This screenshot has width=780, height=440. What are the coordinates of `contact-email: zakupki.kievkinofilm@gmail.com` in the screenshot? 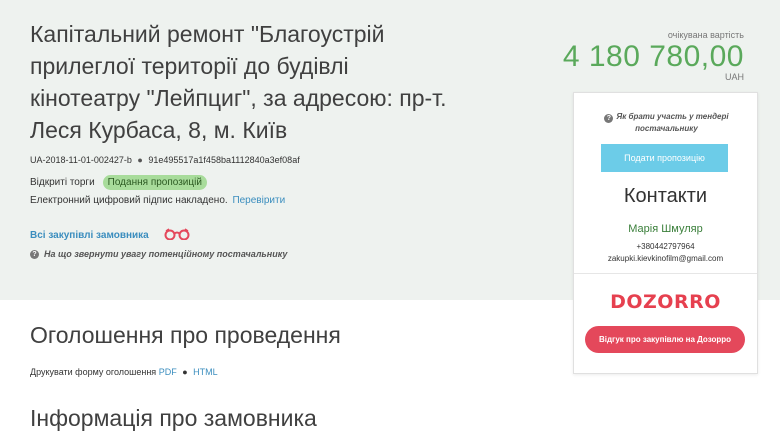 It's located at (665, 258).